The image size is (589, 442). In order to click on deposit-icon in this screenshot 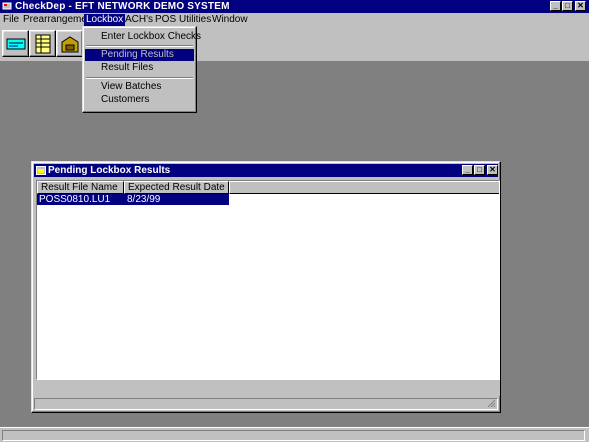, I will do `click(16, 44)`.